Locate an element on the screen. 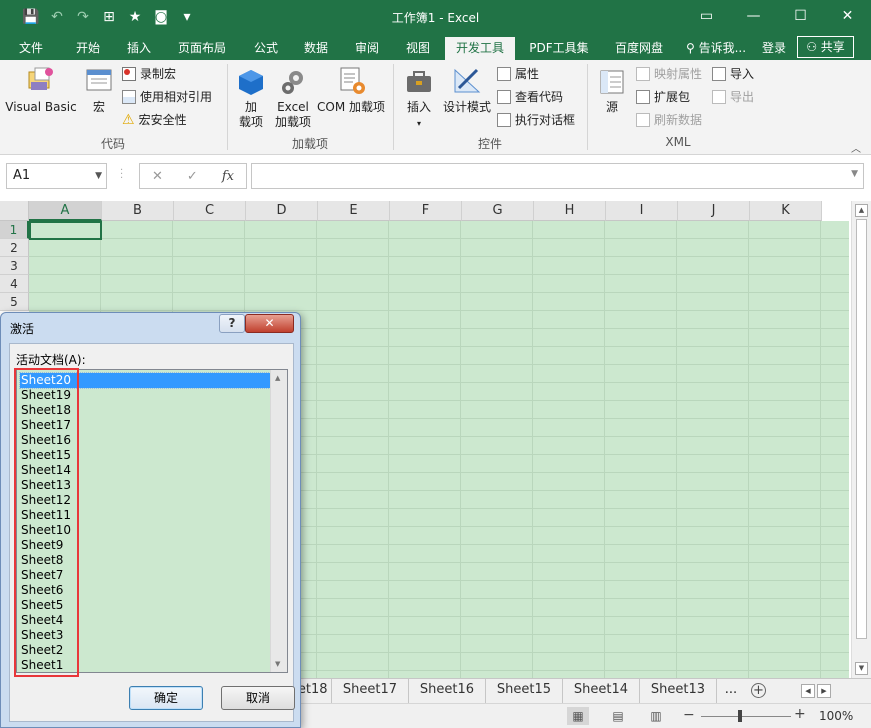 The width and height of the screenshot is (871, 728). sheet-tab: Sheet16 is located at coordinates (447, 691).